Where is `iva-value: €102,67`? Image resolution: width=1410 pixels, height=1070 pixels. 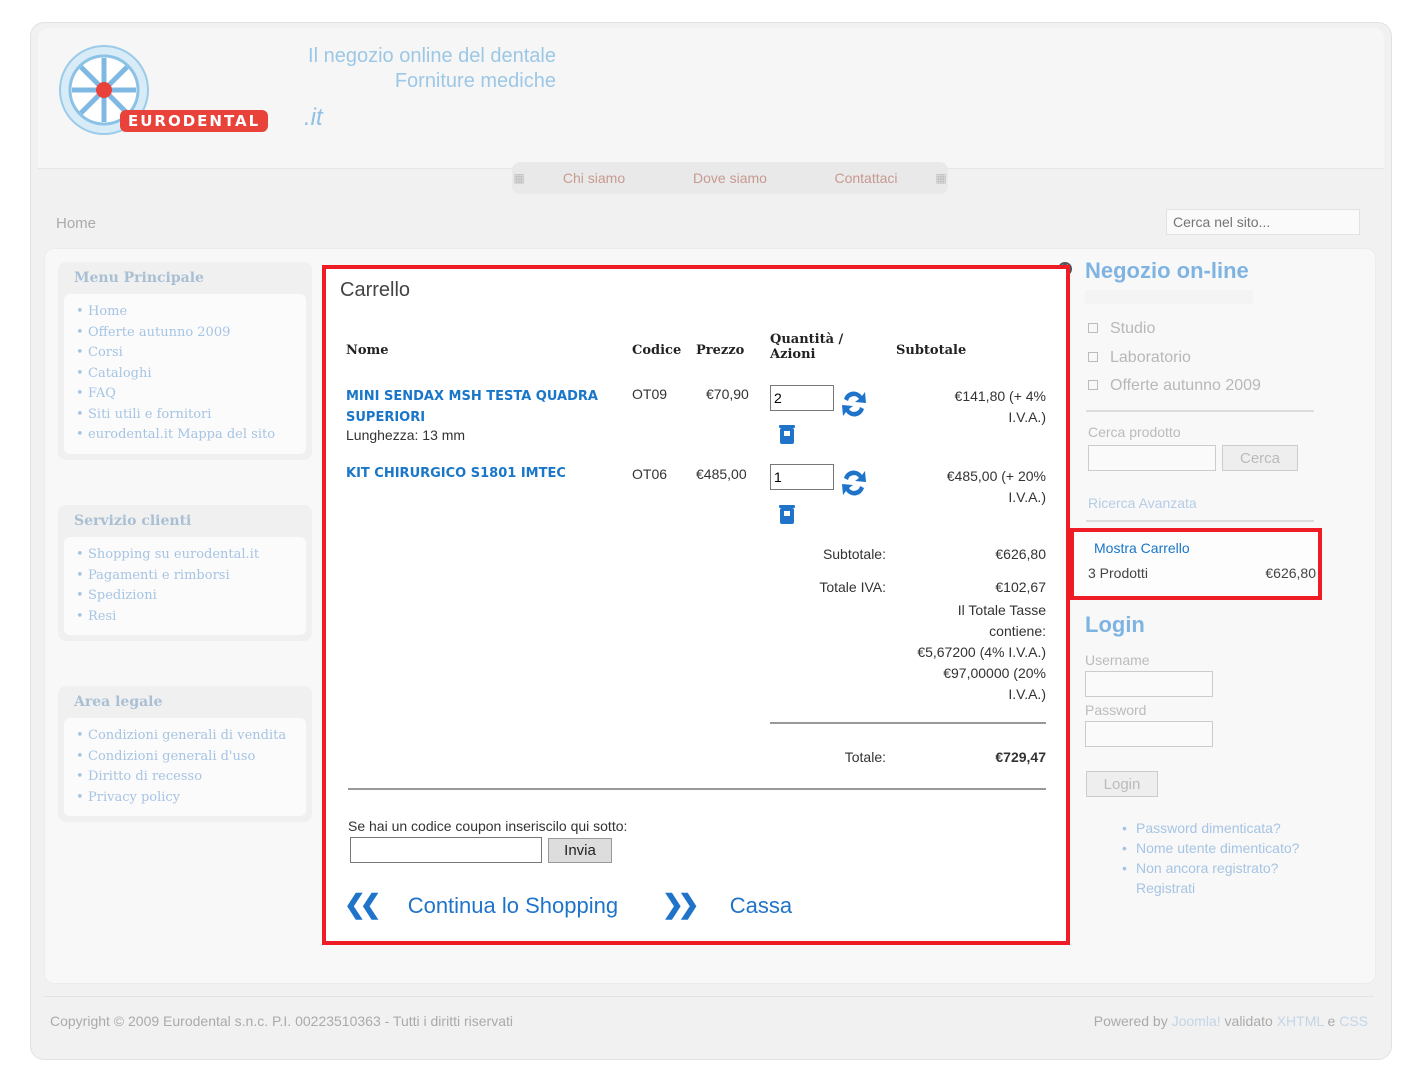 iva-value: €102,67 is located at coordinates (1020, 587).